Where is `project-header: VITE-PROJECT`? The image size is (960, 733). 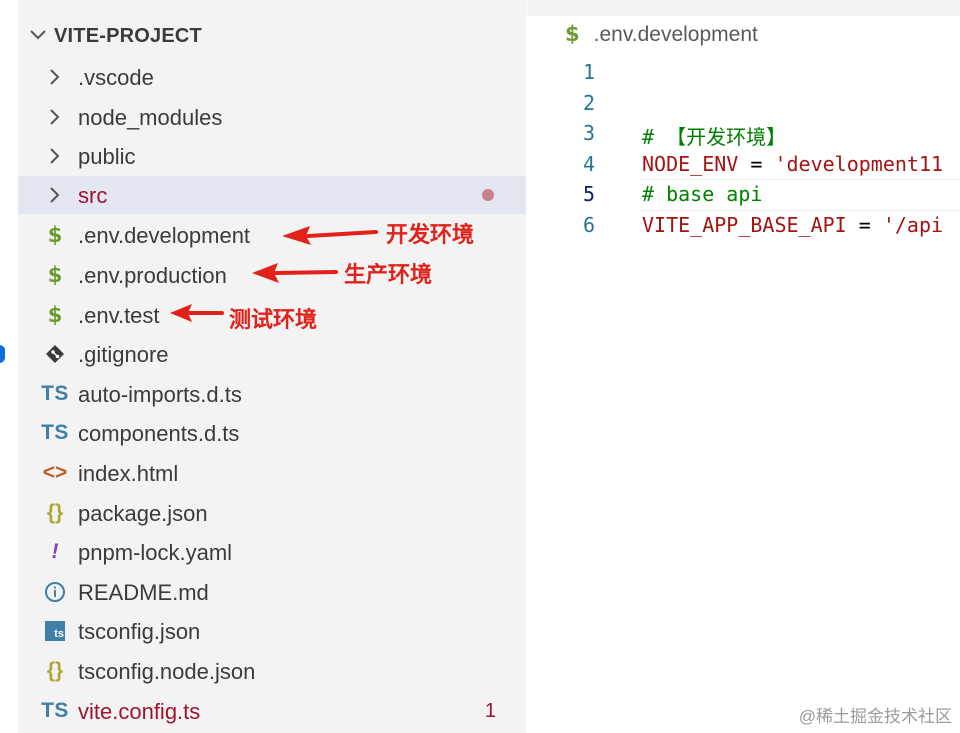
project-header: VITE-PROJECT is located at coordinates (272, 36).